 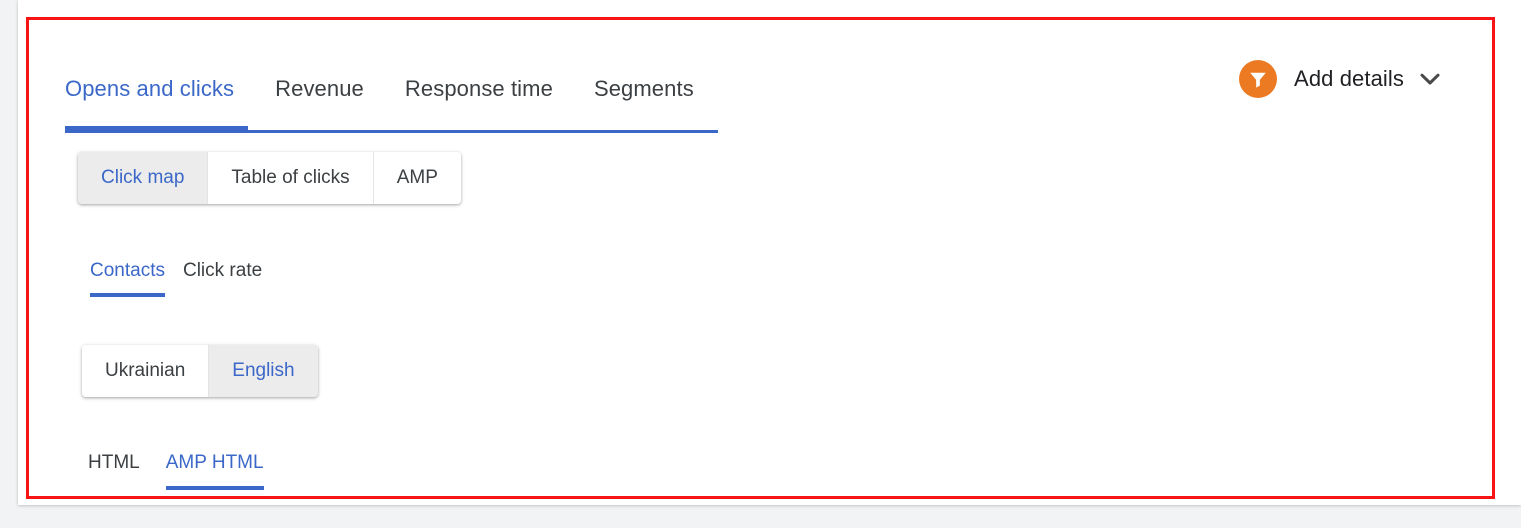 I want to click on tab-segments: Segments, so click(x=644, y=104).